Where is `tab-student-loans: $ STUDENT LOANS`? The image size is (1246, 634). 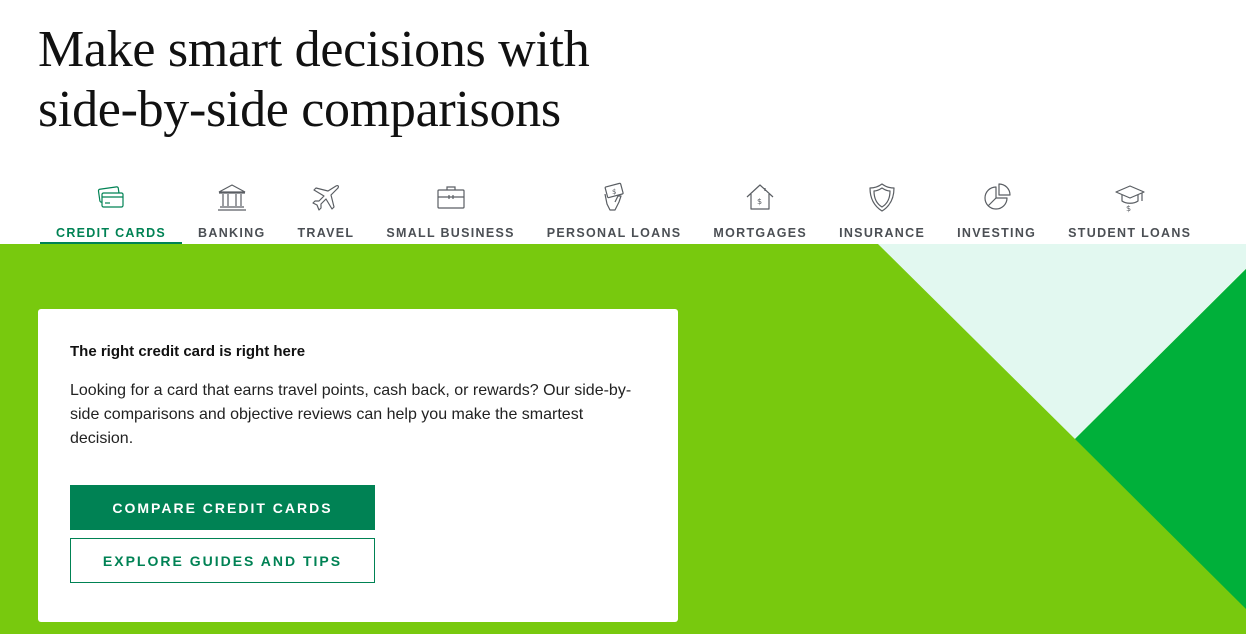 tab-student-loans: $ STUDENT LOANS is located at coordinates (1129, 210).